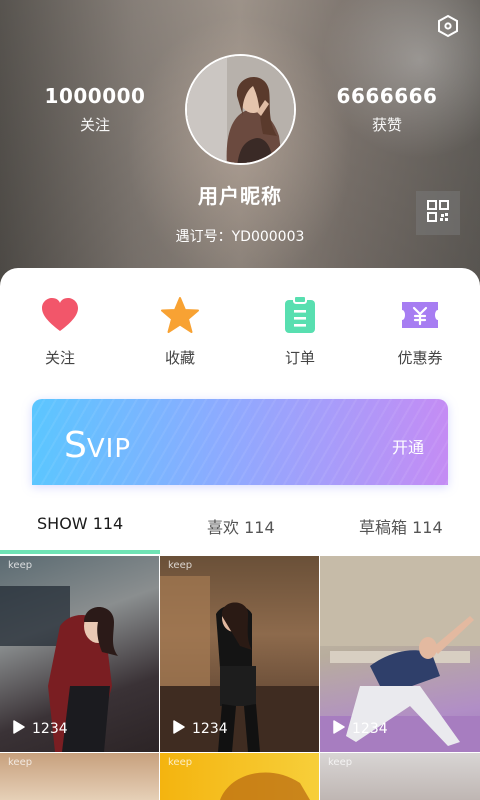 The height and width of the screenshot is (800, 480). Describe the element at coordinates (387, 109) in the screenshot. I see `likes-stat: 6666666 获赞` at that location.